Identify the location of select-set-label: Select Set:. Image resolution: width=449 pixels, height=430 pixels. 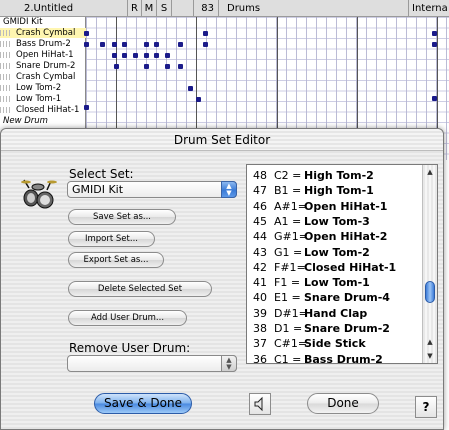
(101, 174).